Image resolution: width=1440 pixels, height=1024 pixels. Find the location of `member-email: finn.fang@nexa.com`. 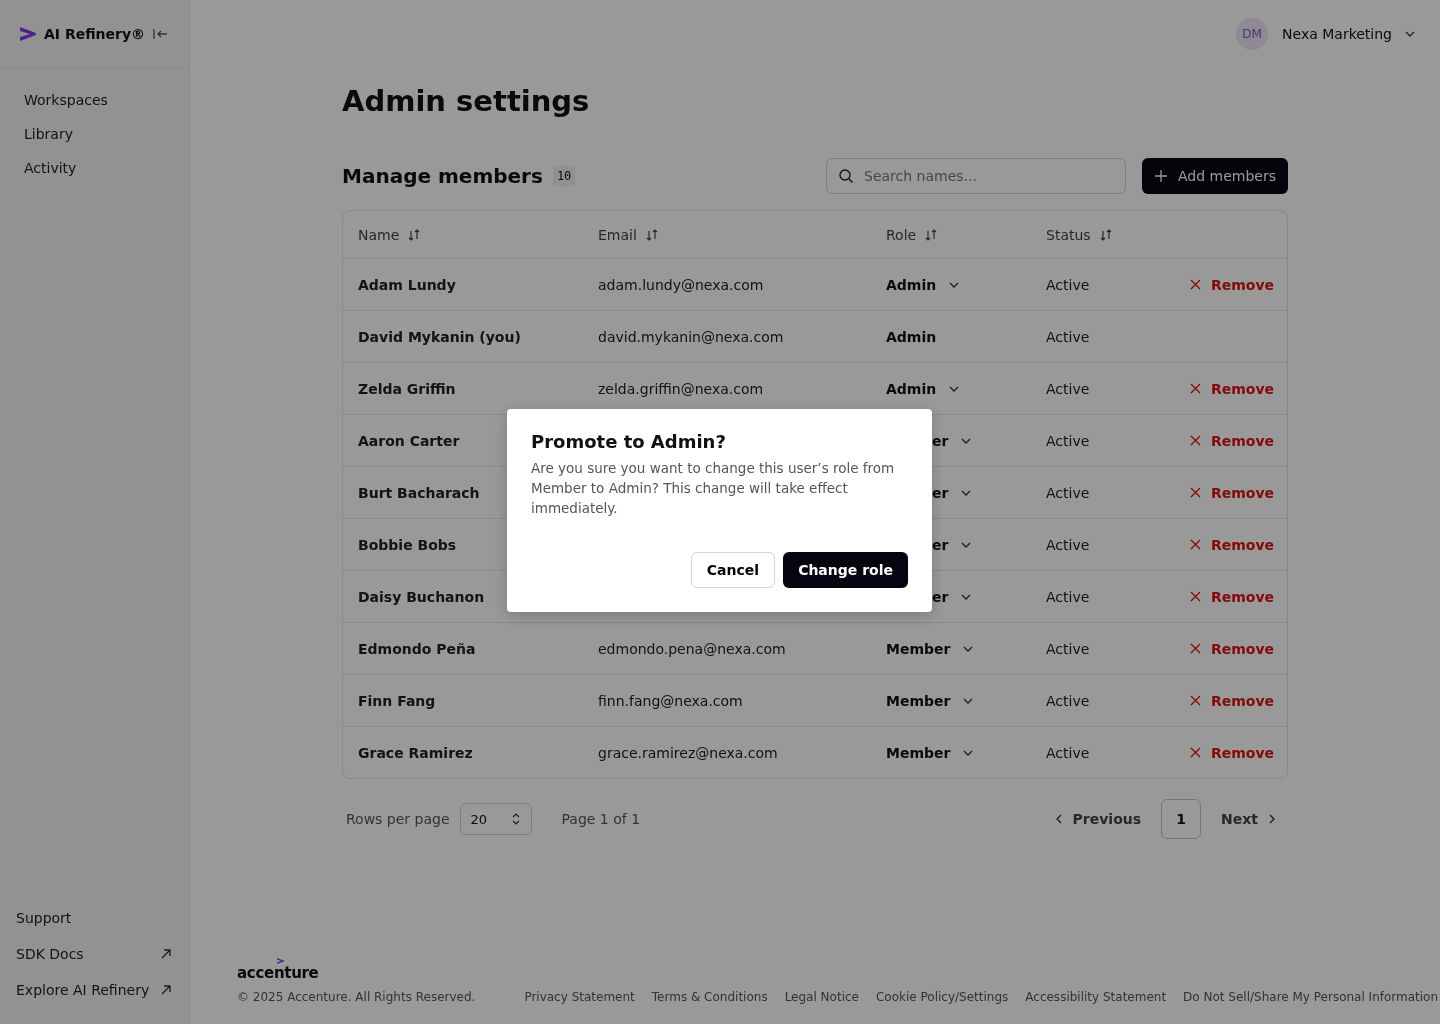

member-email: finn.fang@nexa.com is located at coordinates (670, 700).